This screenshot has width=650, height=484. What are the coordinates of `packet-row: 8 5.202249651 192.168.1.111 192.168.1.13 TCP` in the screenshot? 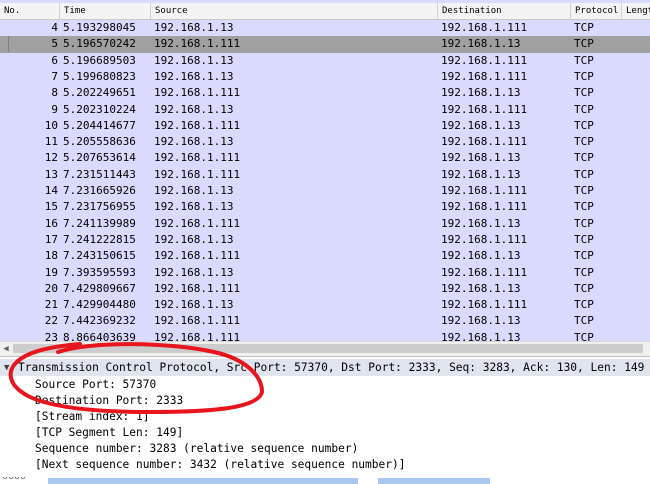 It's located at (325, 93).